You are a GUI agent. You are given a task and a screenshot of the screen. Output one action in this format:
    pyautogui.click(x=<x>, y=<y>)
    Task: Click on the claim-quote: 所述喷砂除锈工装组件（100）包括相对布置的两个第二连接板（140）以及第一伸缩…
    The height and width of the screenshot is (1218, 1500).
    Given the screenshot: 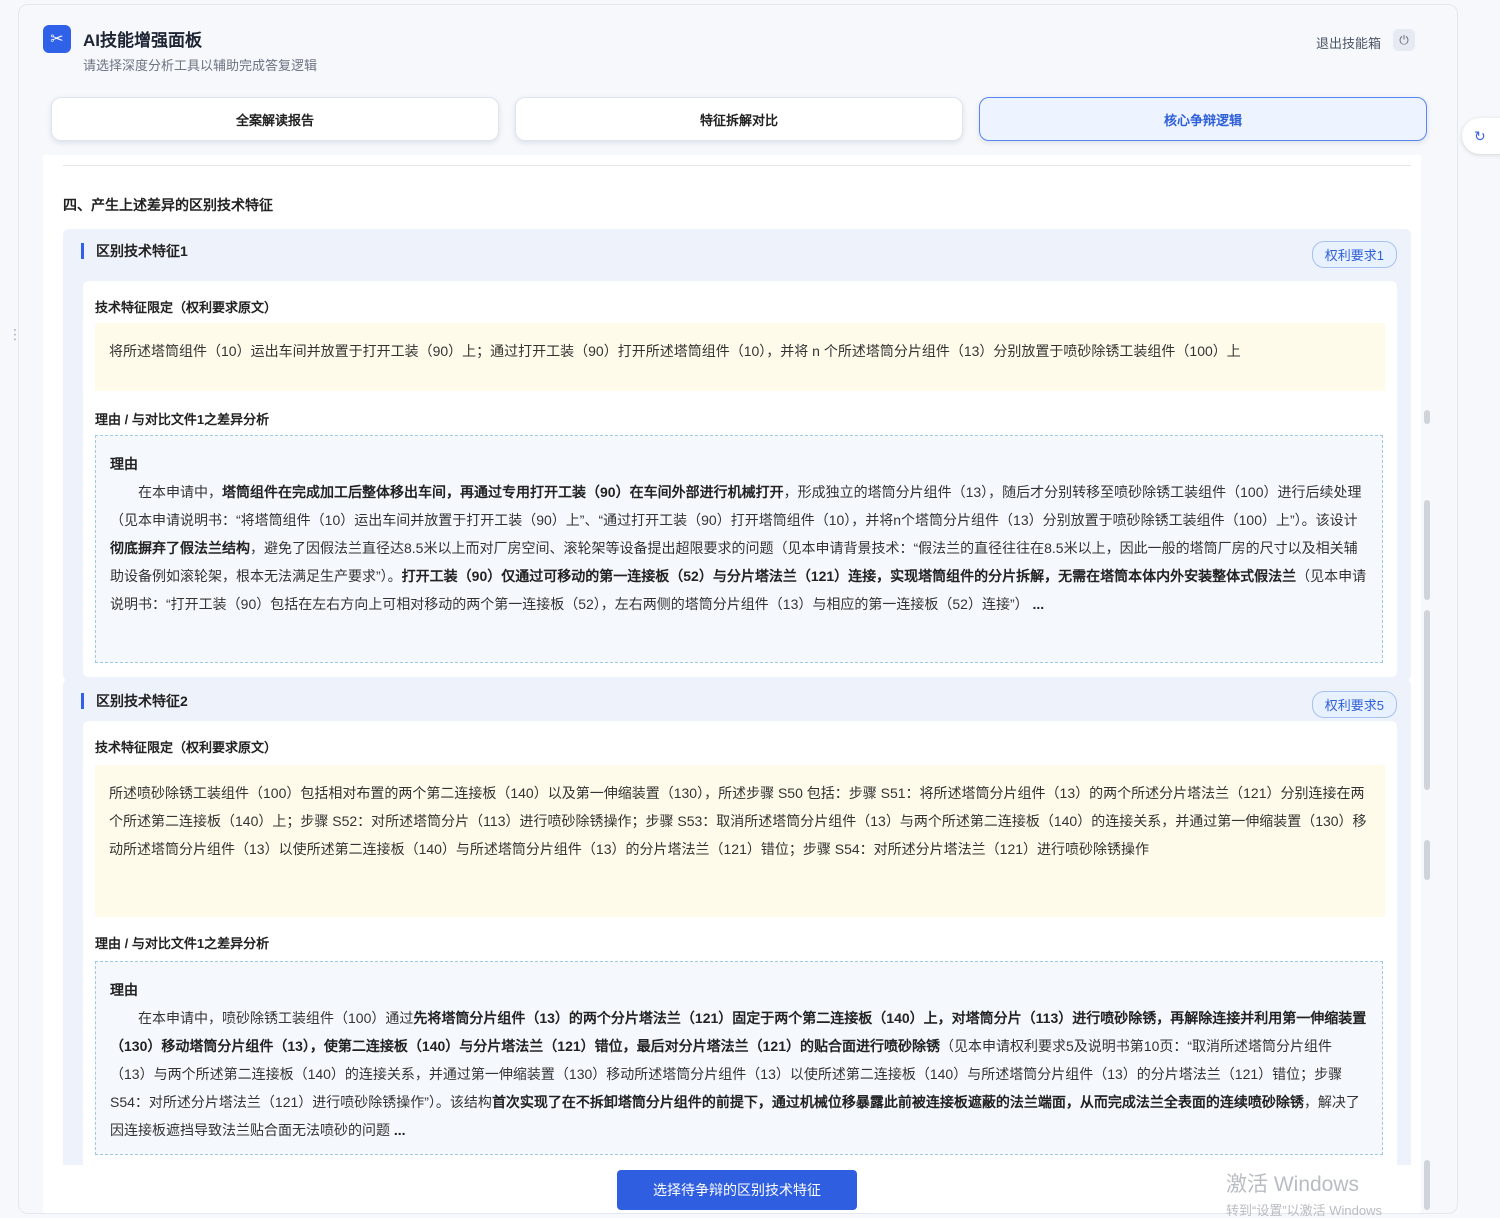 What is the action you would take?
    pyautogui.click(x=740, y=841)
    